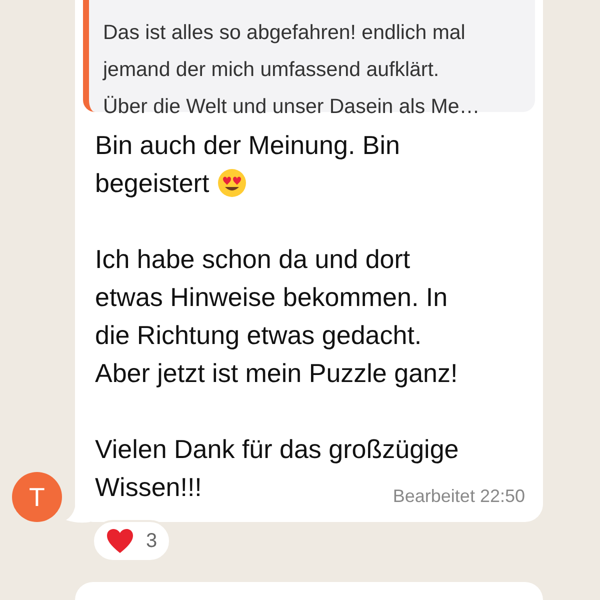 The height and width of the screenshot is (600, 600). What do you see at coordinates (277, 449) in the screenshot?
I see `message-text: Vielen Dank für das großzügige` at bounding box center [277, 449].